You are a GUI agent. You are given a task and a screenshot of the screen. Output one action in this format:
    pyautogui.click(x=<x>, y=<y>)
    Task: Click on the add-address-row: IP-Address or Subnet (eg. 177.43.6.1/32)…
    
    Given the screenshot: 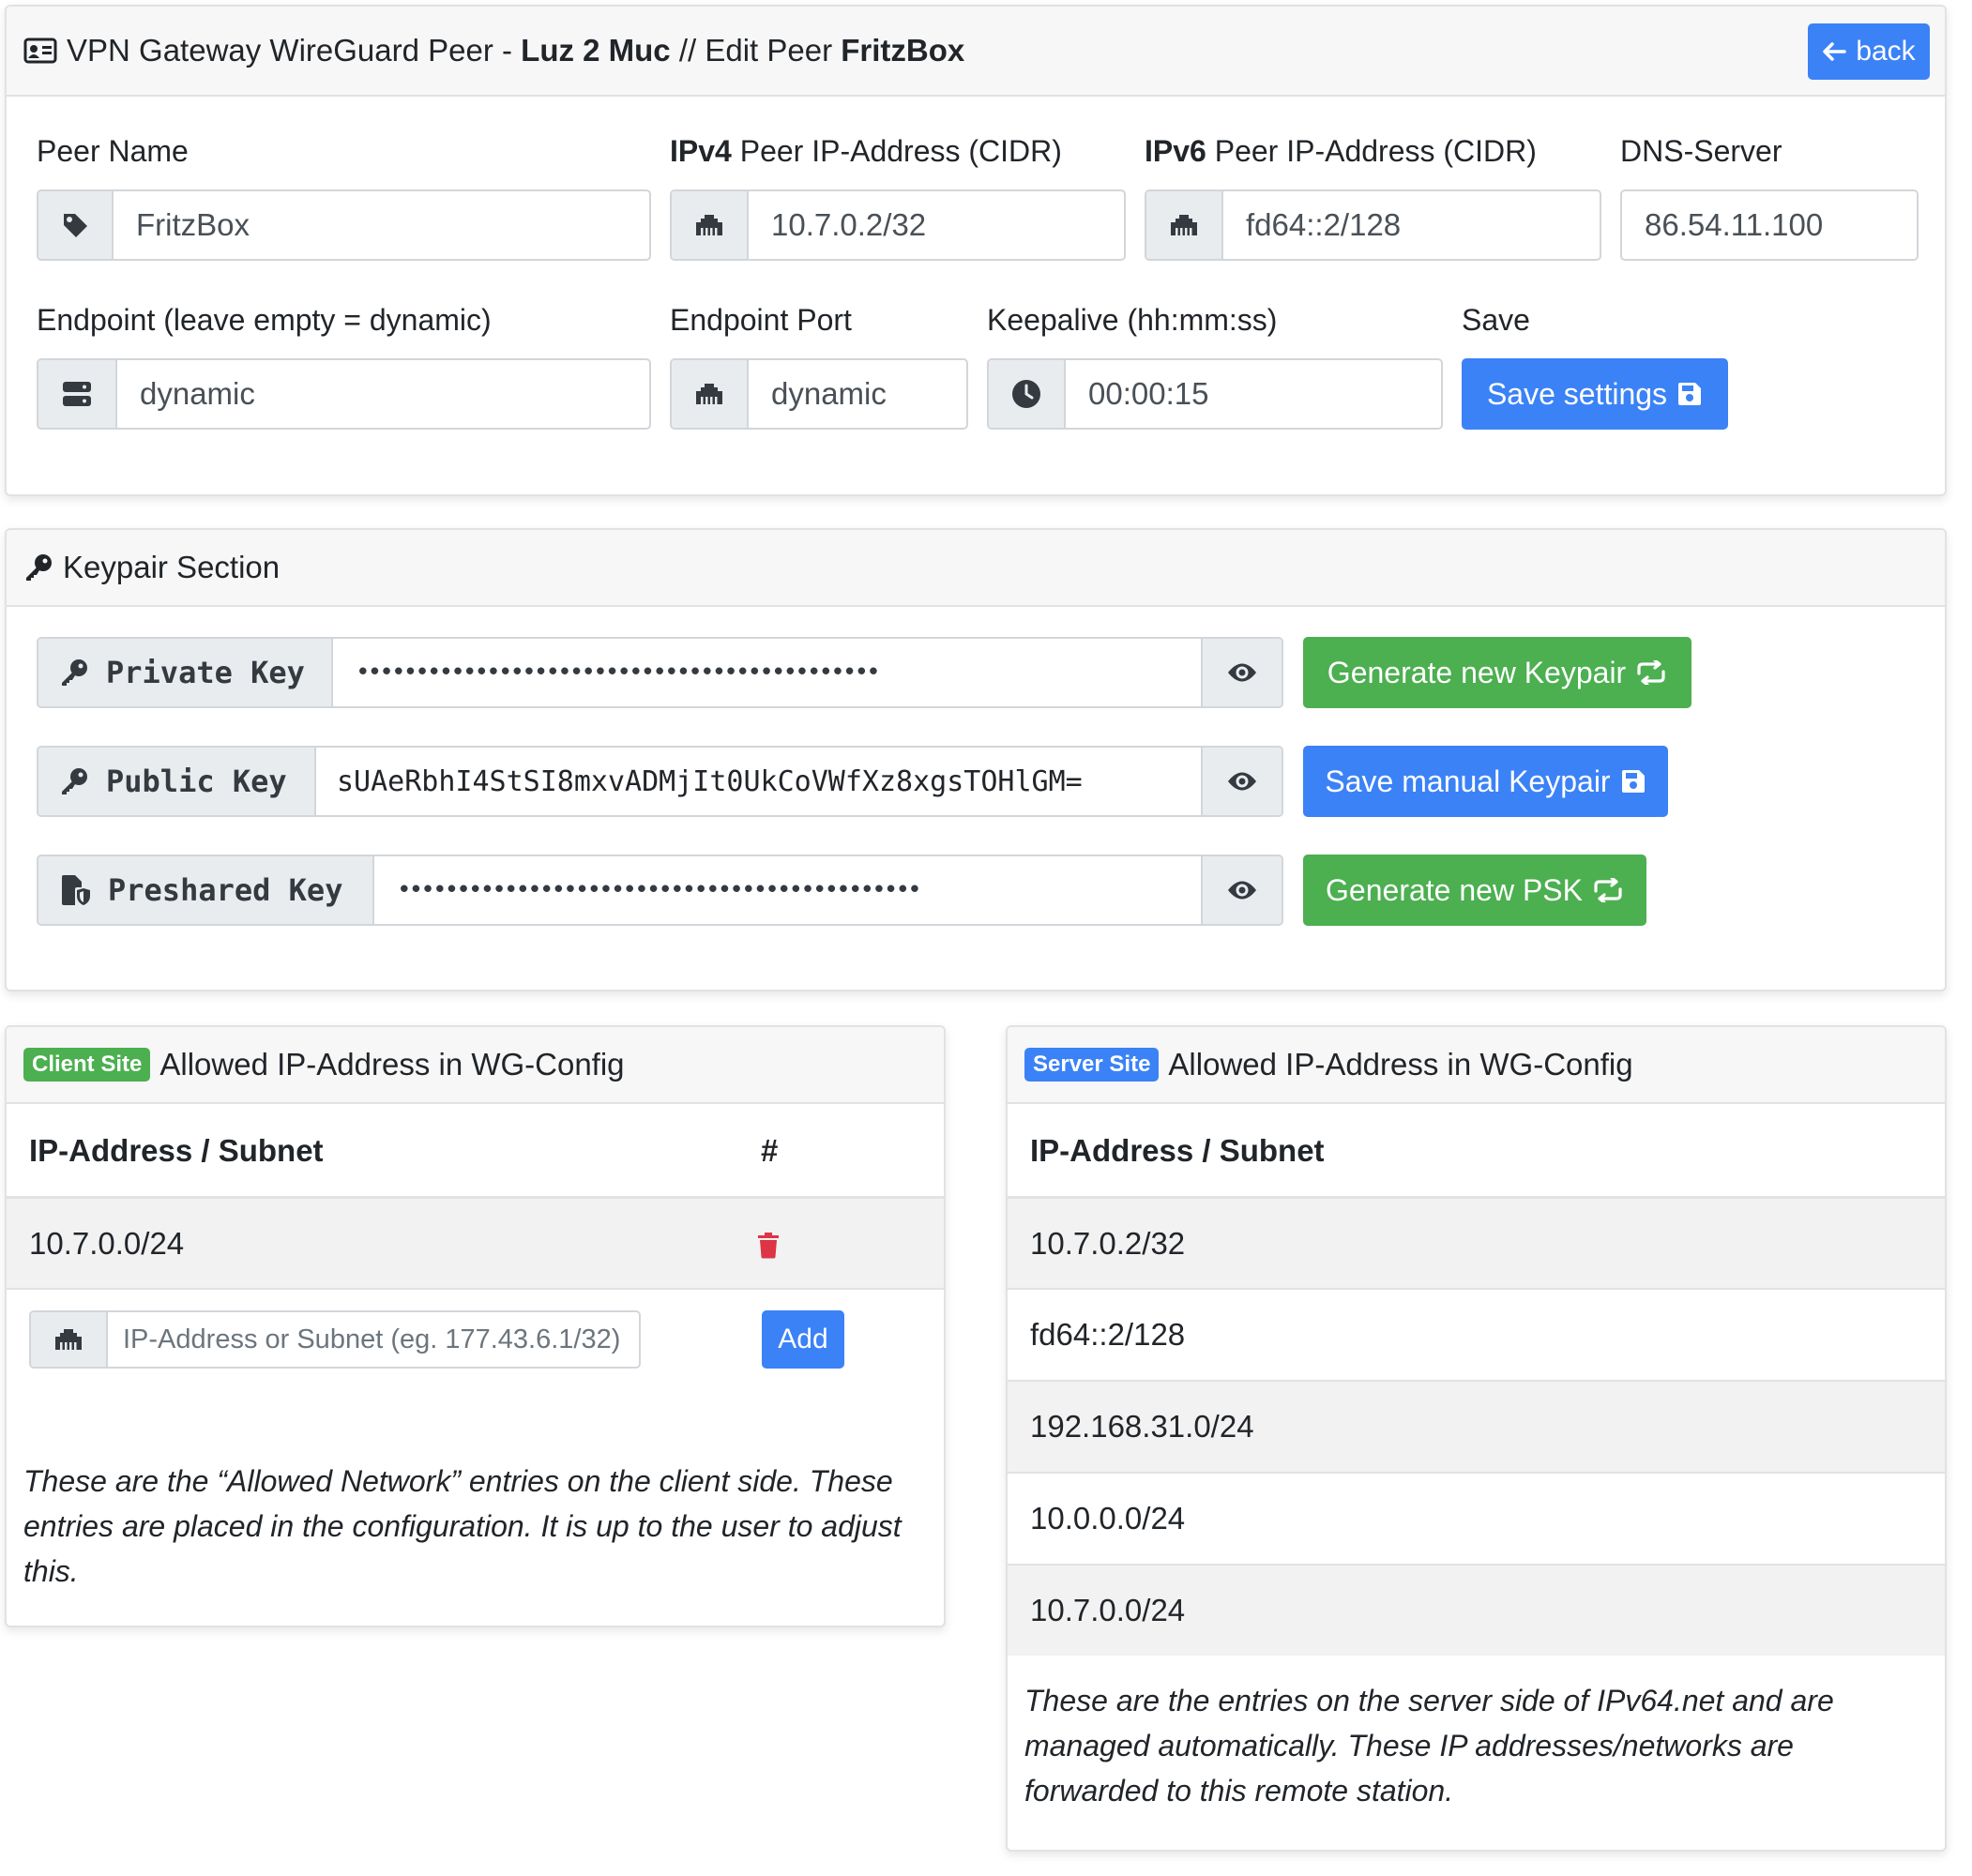 What is the action you would take?
    pyautogui.click(x=475, y=1335)
    